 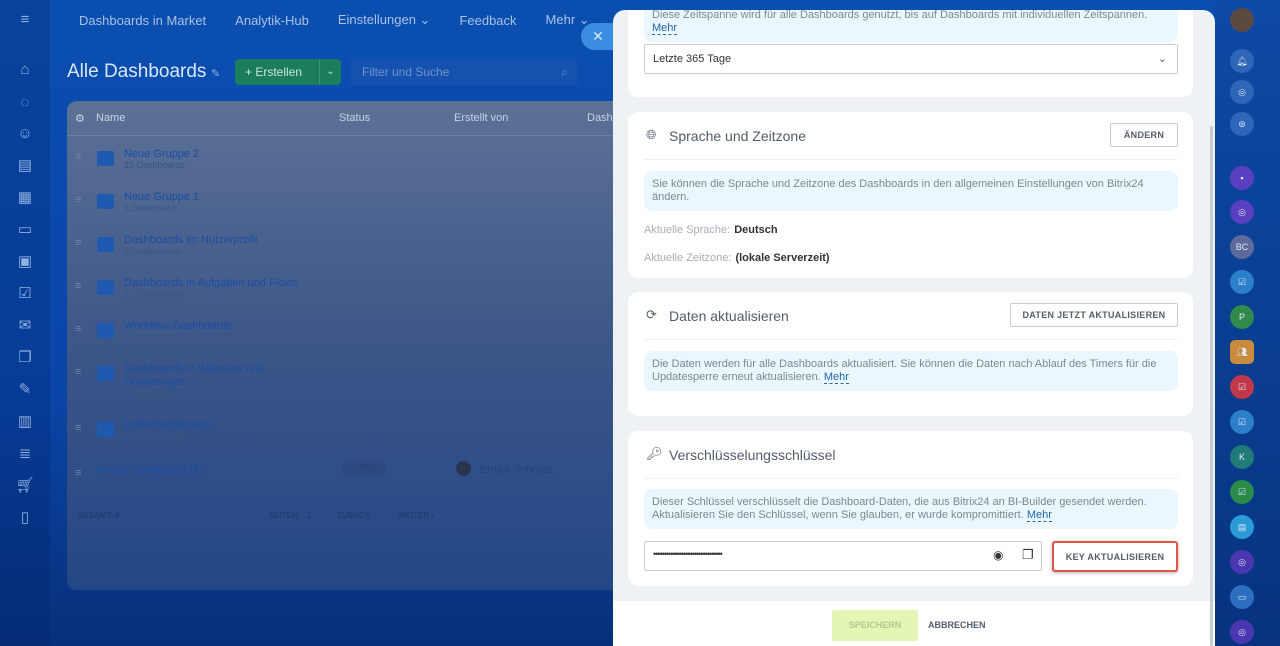 I want to click on bell-icon: 🔔︎, so click(x=1242, y=61).